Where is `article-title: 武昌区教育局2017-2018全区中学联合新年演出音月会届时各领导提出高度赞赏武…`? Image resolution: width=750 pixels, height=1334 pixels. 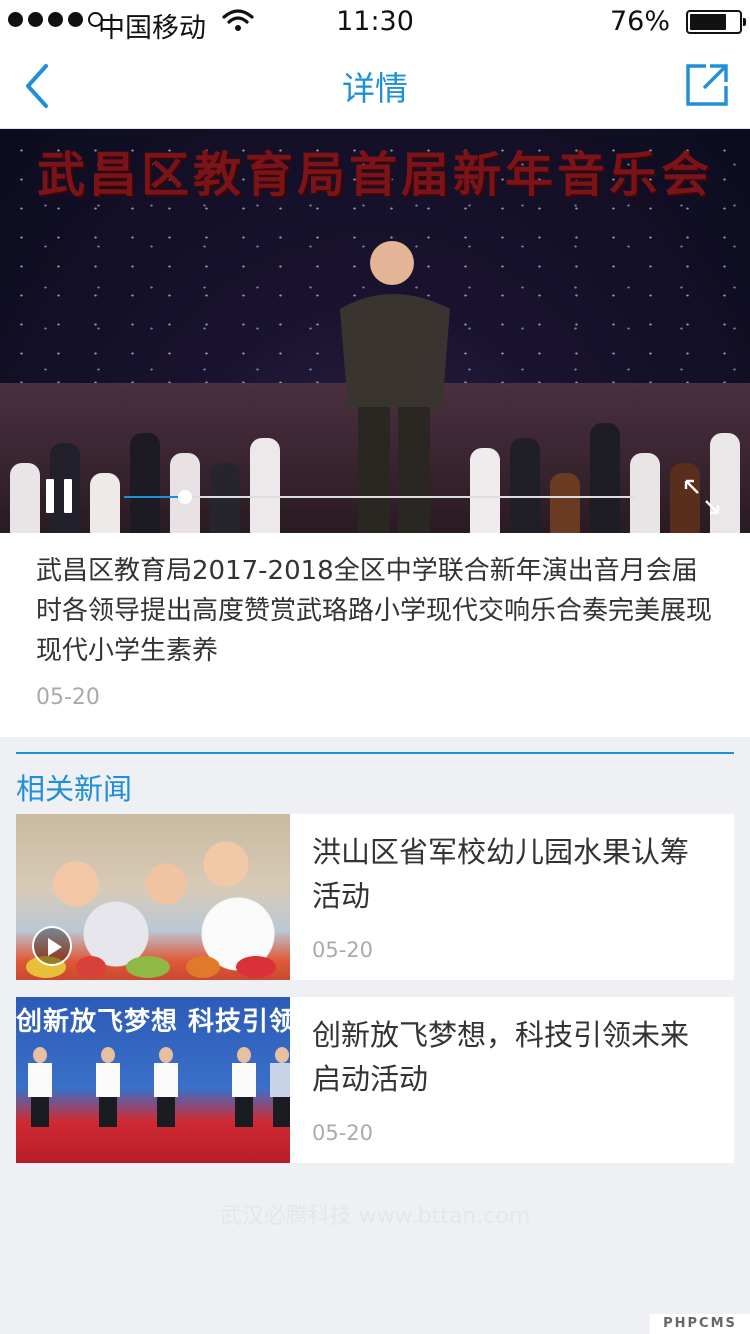 article-title: 武昌区教育局2017-2018全区中学联合新年演出音月会届时各领导提出高度赞赏武… is located at coordinates (374, 611).